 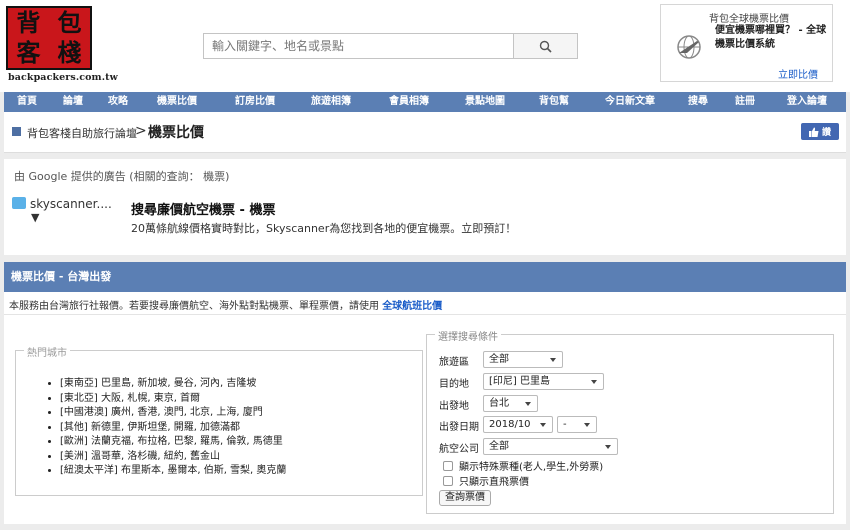 What do you see at coordinates (454, 384) in the screenshot?
I see `destination-label: 目的地` at bounding box center [454, 384].